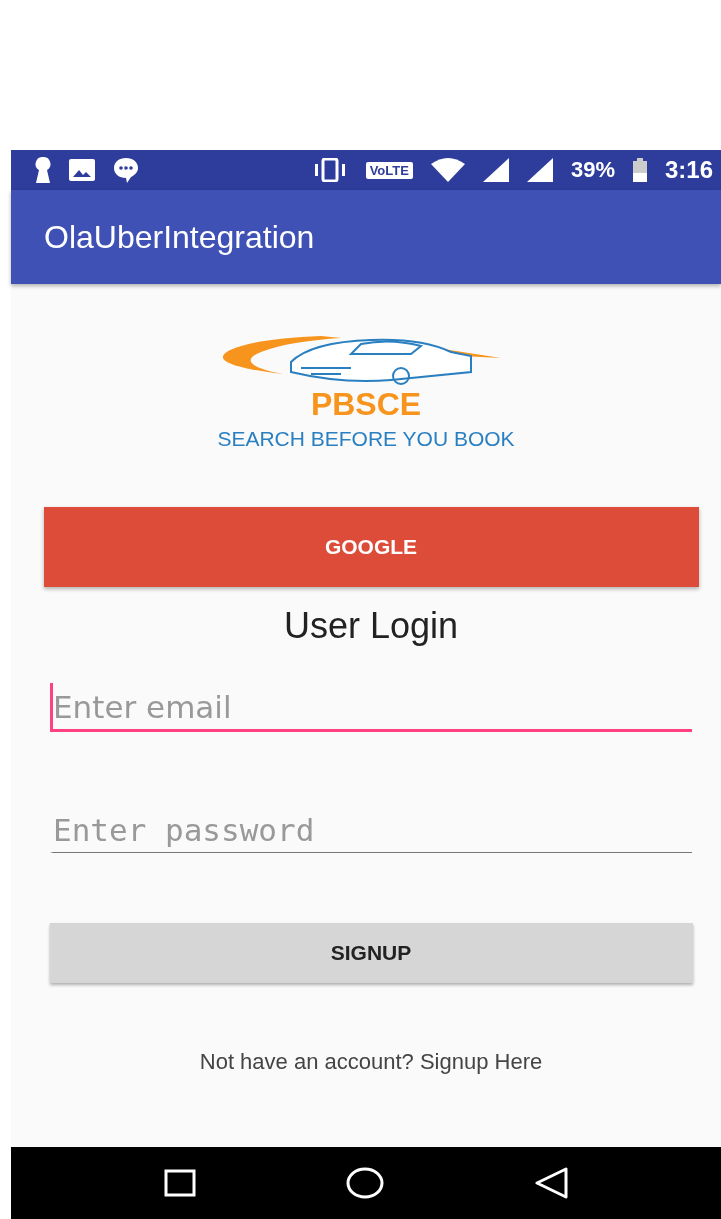  Describe the element at coordinates (371, 626) in the screenshot. I see `login-heading: User Login` at that location.